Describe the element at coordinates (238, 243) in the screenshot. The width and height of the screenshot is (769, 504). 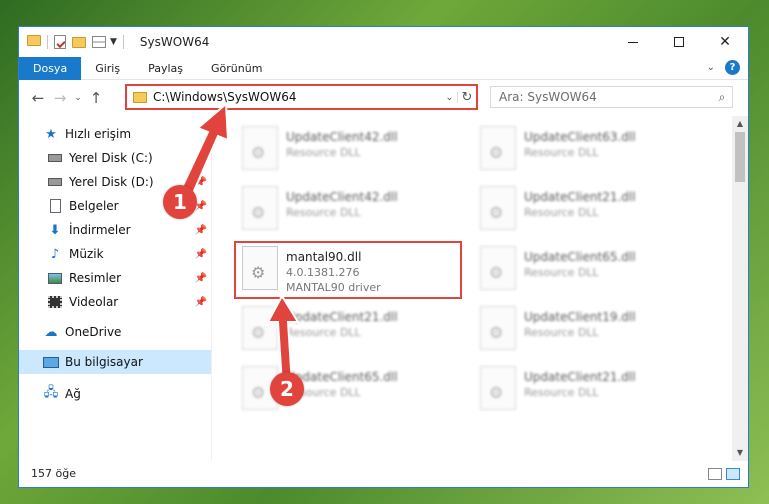
I see `annotation-arrows` at that location.